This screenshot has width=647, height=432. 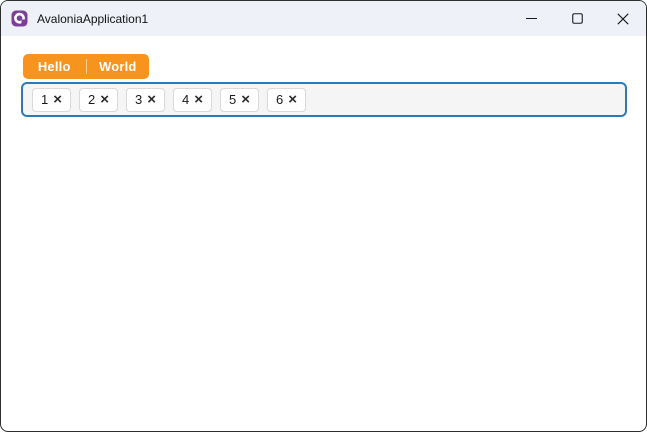 I want to click on chip-item-1: 1 ×, so click(x=51, y=99).